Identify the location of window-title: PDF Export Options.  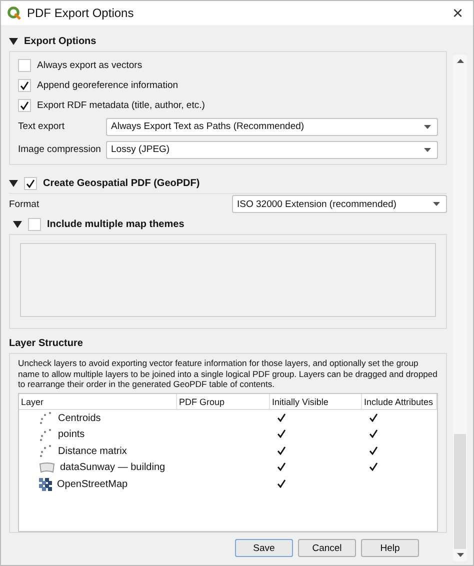
(81, 13).